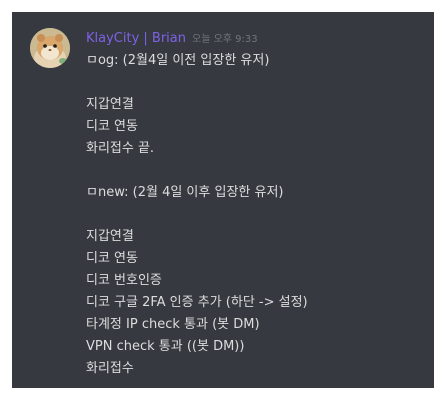  Describe the element at coordinates (110, 368) in the screenshot. I see `message-line: 화리접수` at that location.